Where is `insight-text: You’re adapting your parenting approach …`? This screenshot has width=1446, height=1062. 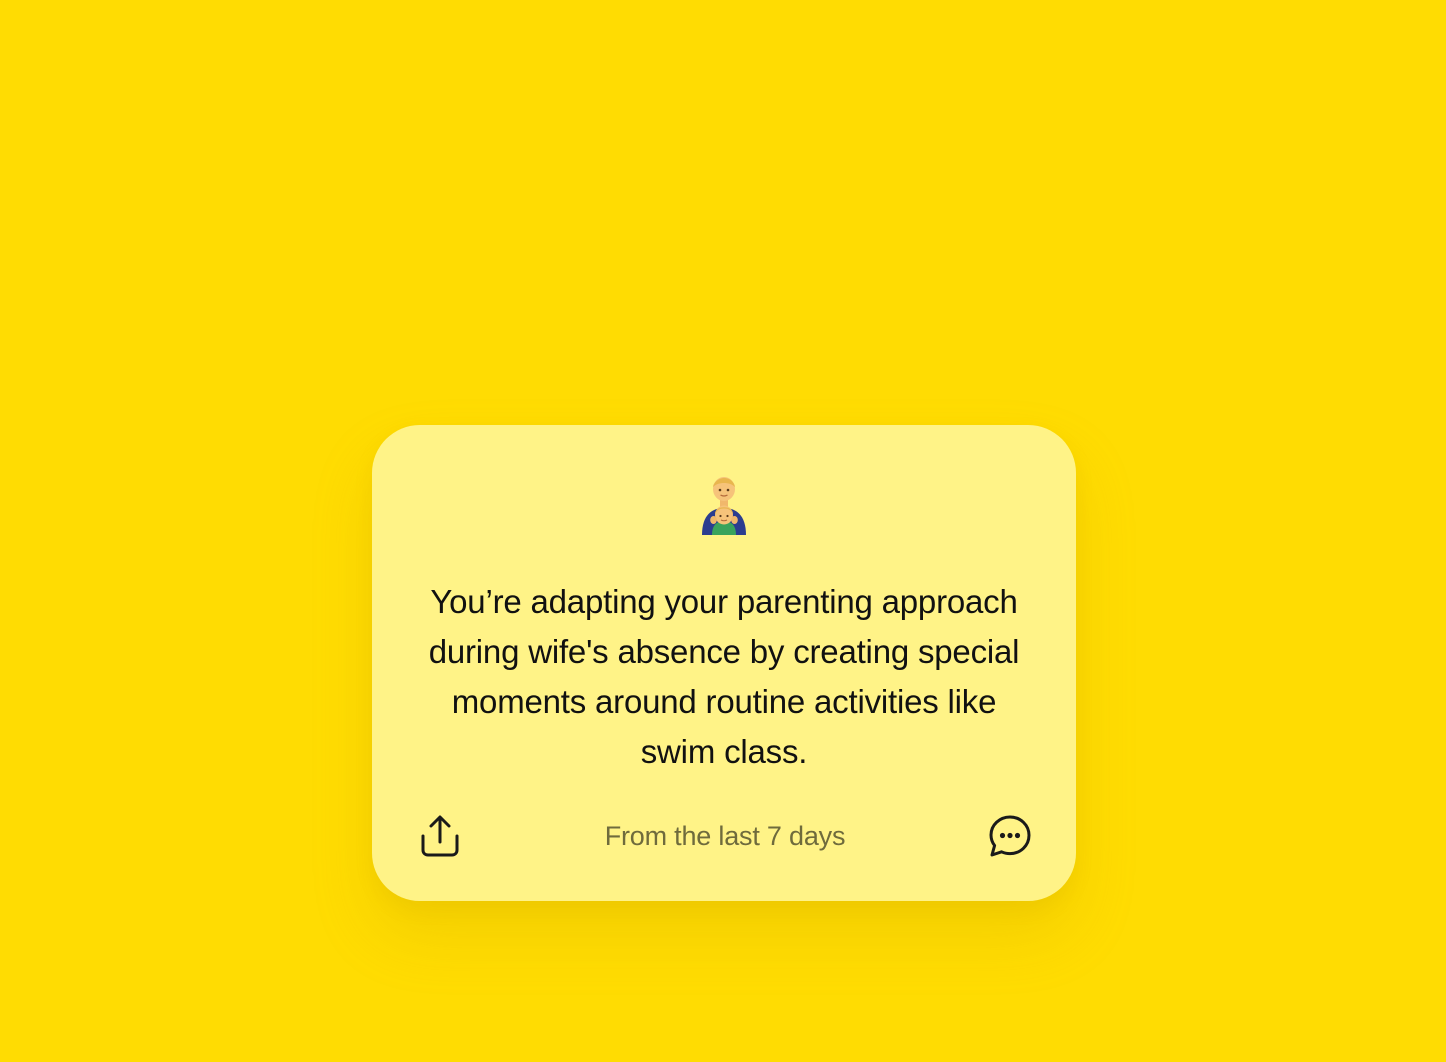 insight-text: You’re adapting your parenting approach … is located at coordinates (724, 676).